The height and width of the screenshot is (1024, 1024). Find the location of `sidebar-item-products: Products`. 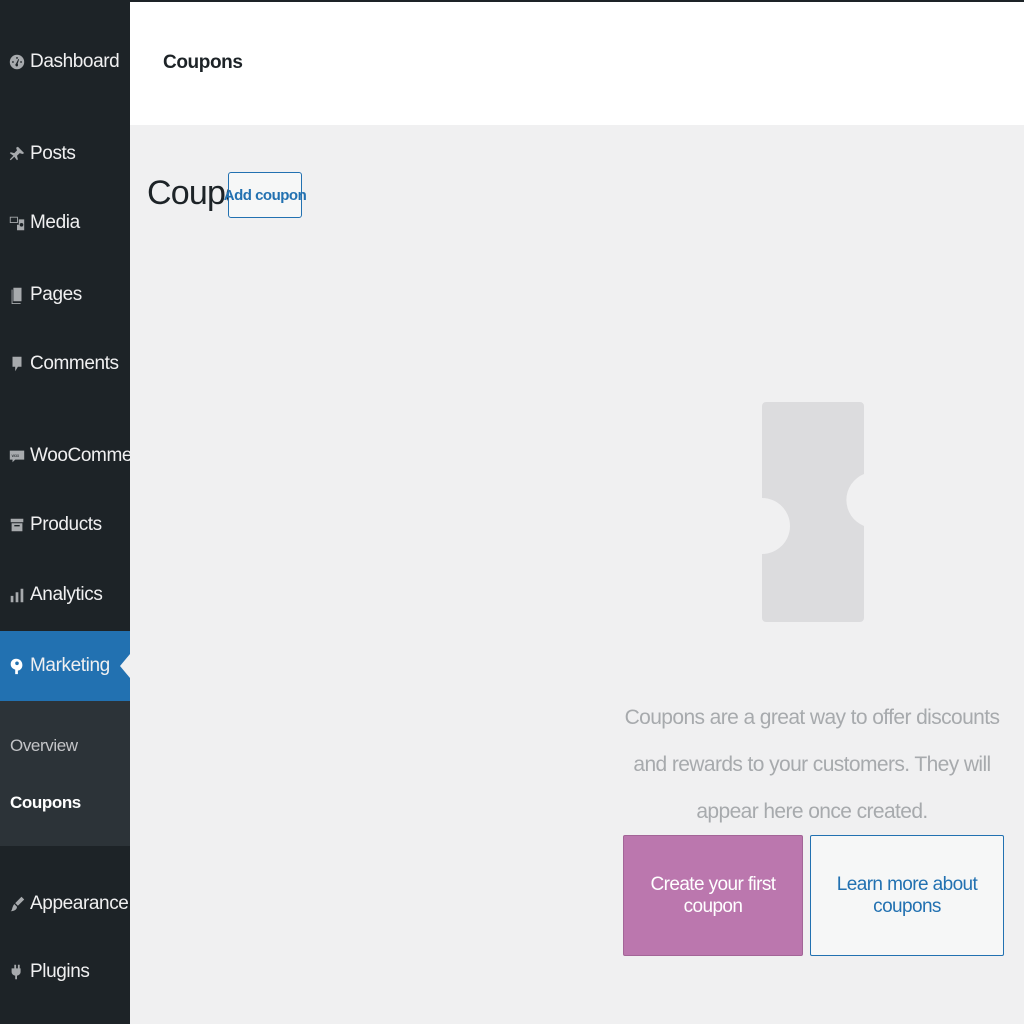

sidebar-item-products: Products is located at coordinates (65, 525).